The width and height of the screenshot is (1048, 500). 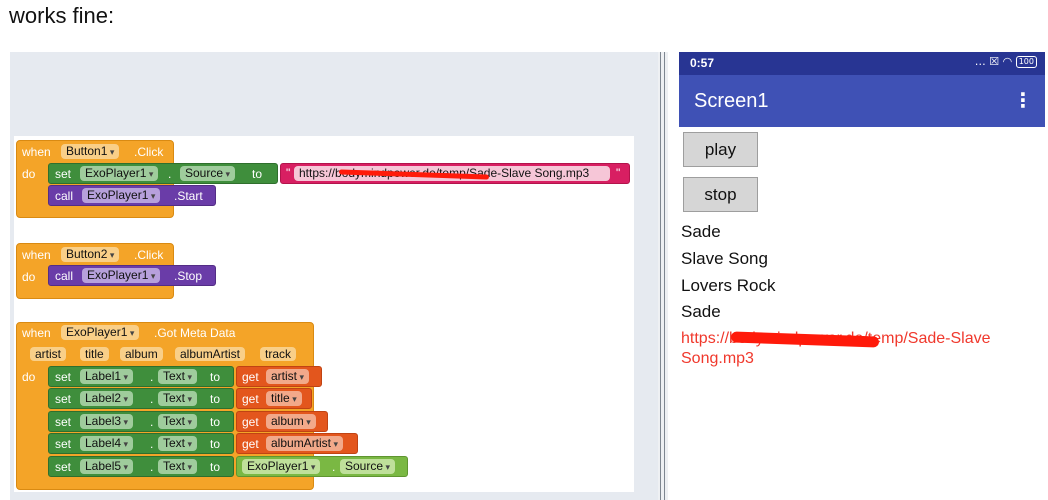 What do you see at coordinates (720, 194) in the screenshot?
I see `stop-button: stop` at bounding box center [720, 194].